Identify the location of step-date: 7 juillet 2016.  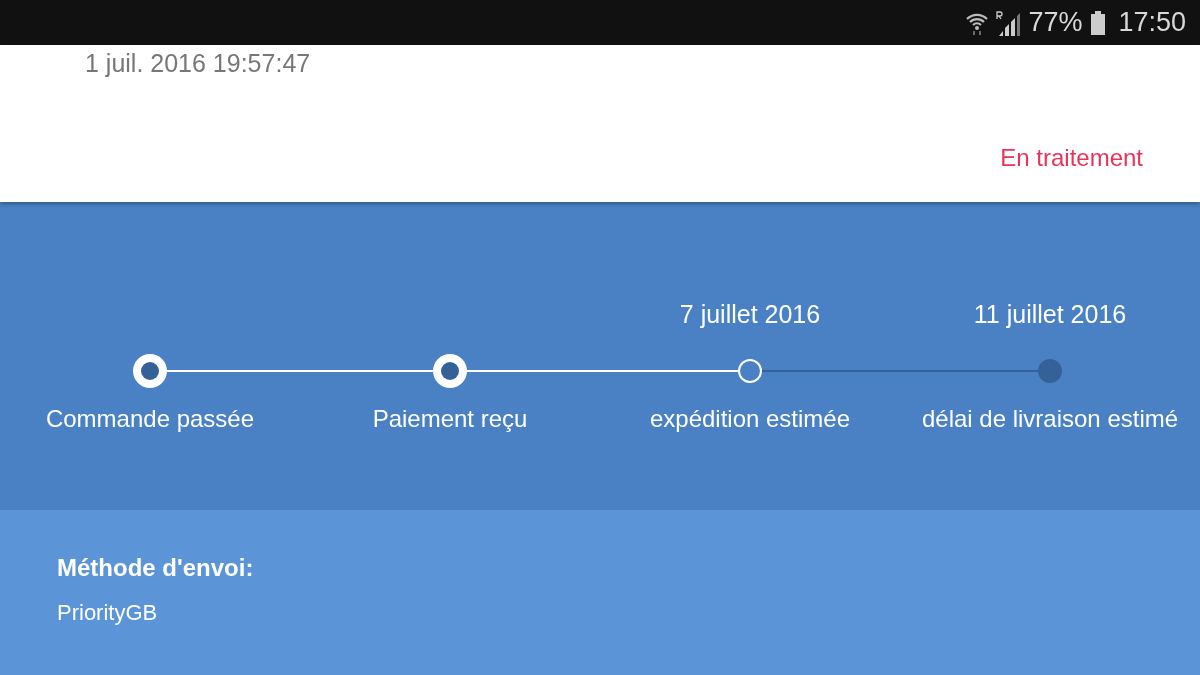
(750, 314).